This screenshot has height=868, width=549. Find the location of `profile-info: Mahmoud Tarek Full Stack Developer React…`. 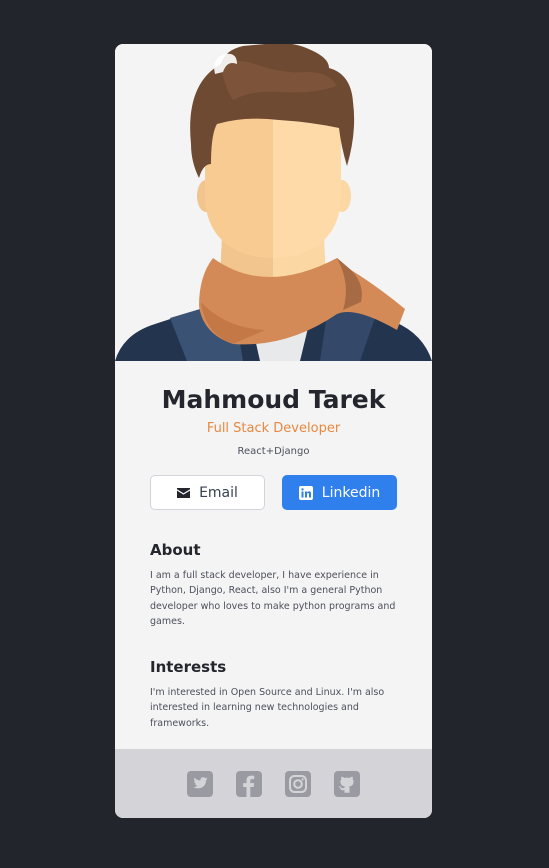

profile-info: Mahmoud Tarek Full Stack Developer React… is located at coordinates (273, 409).